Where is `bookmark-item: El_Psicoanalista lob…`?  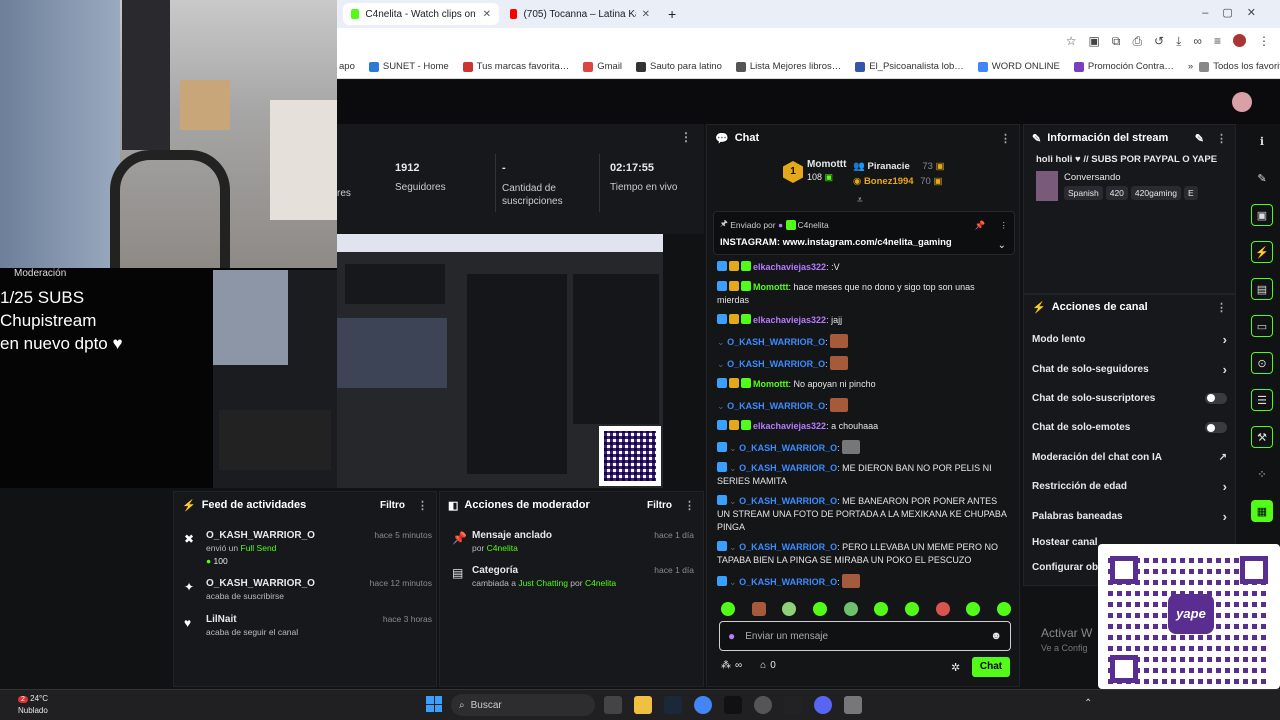 bookmark-item: El_Psicoanalista lob… is located at coordinates (909, 66).